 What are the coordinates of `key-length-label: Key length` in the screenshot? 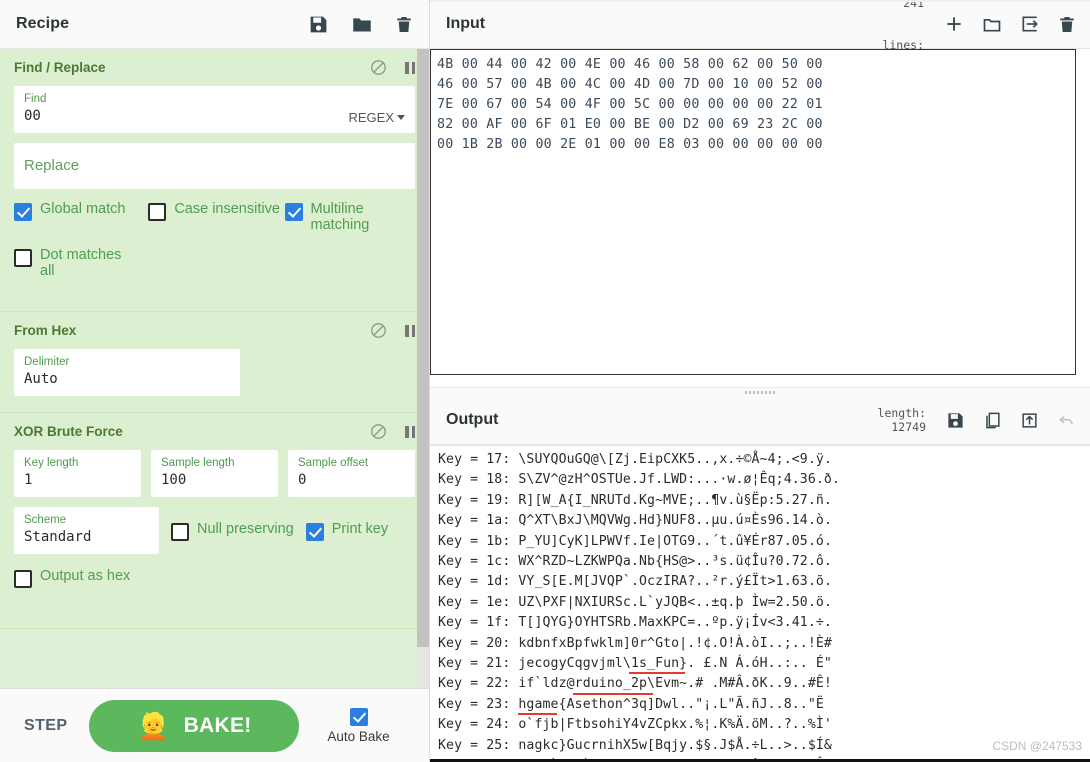 It's located at (51, 463).